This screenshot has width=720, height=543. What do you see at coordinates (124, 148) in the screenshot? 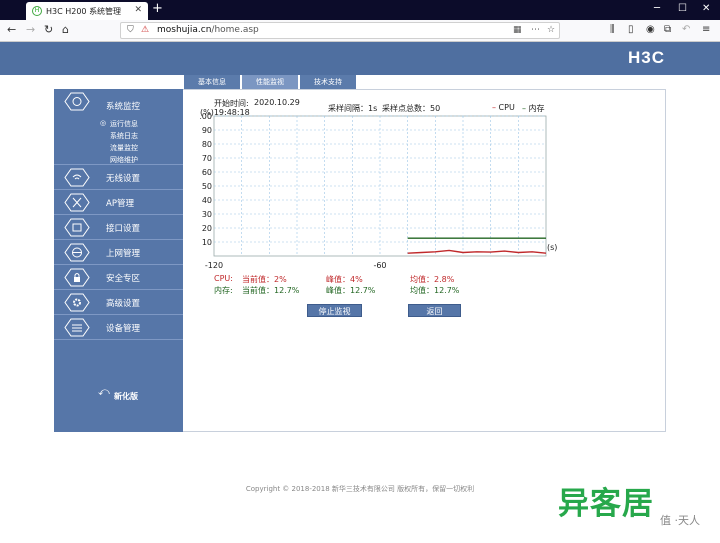
I see `subitem-traffic-monitor: 流量监控` at bounding box center [124, 148].